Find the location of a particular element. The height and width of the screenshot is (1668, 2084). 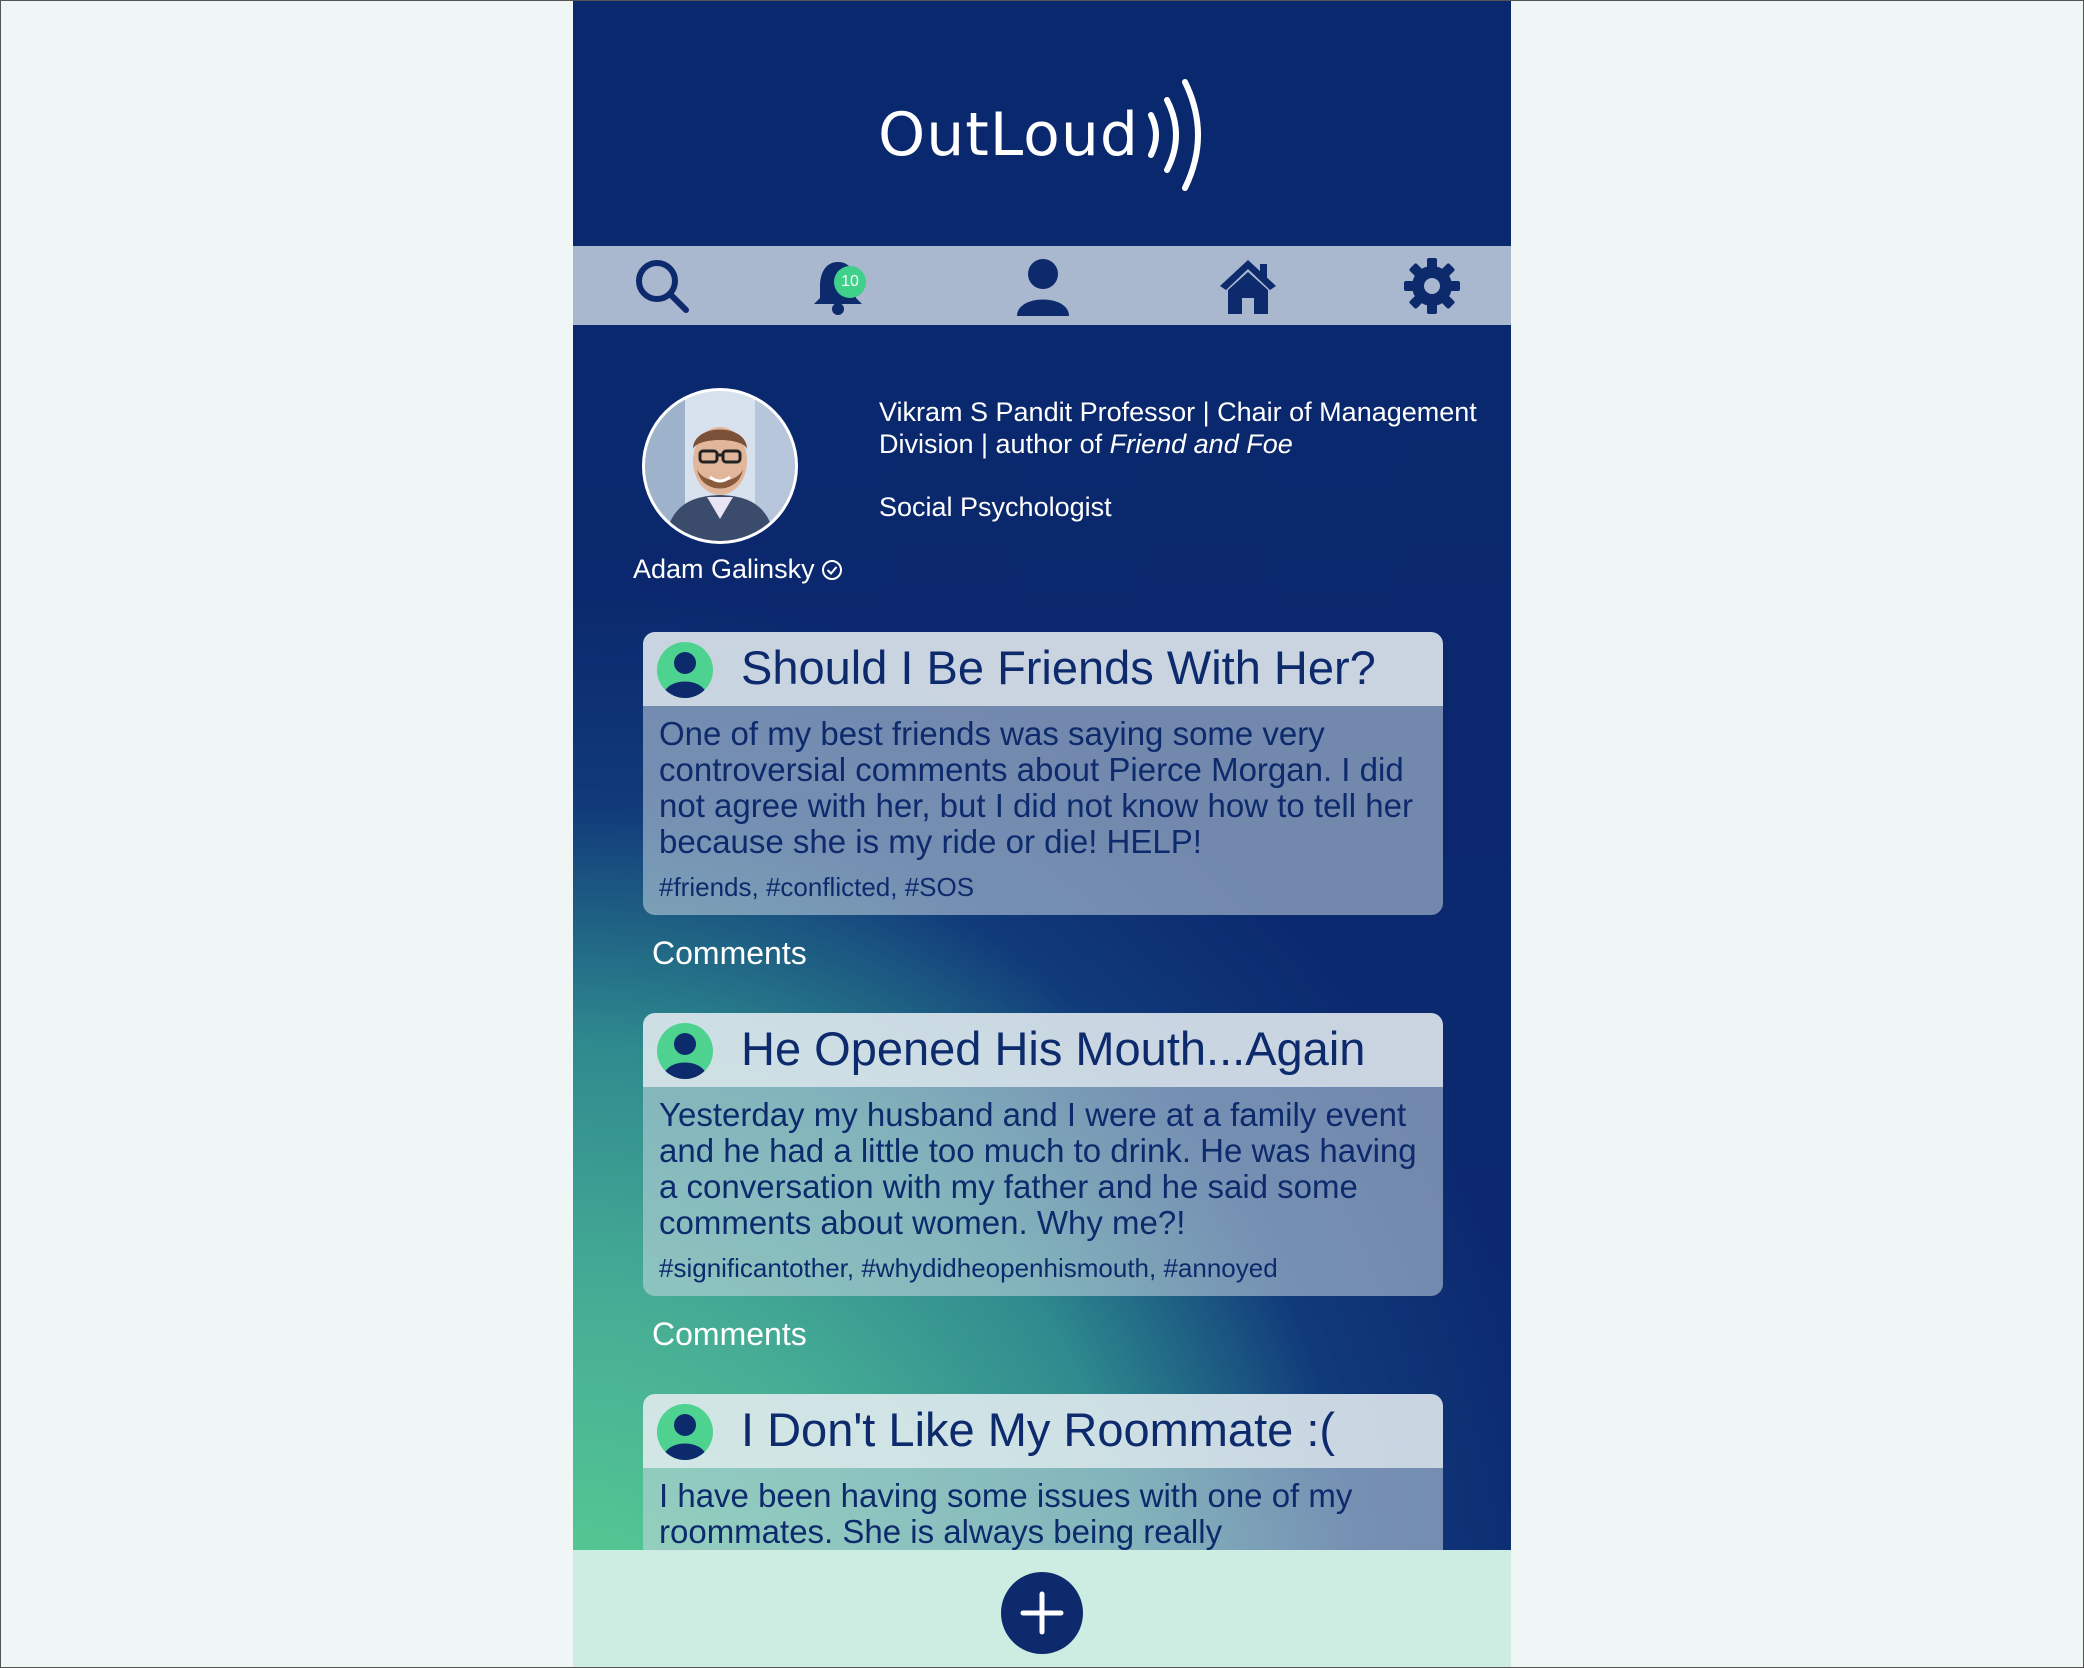

post-header: Should I Be Friends With Her? is located at coordinates (1043, 669).